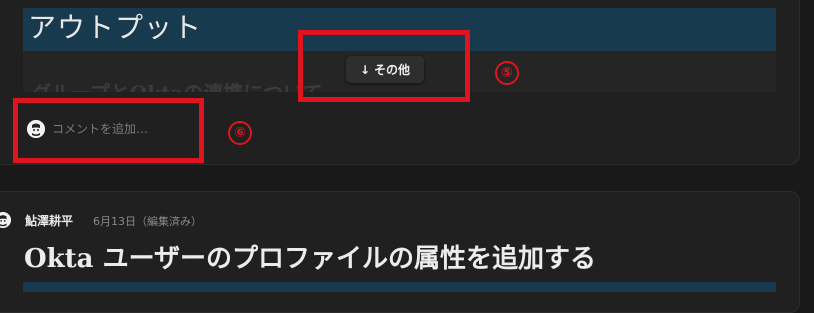 Image resolution: width=814 pixels, height=313 pixels. What do you see at coordinates (507, 73) in the screenshot?
I see `annotation-number-5: ⑤` at bounding box center [507, 73].